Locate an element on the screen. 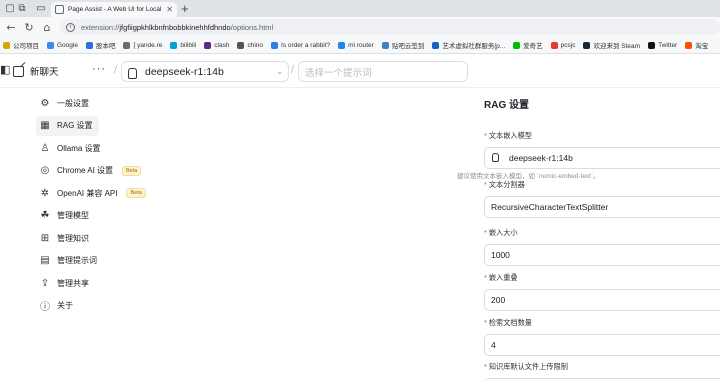  info-icon: ⓘ is located at coordinates (45, 308).